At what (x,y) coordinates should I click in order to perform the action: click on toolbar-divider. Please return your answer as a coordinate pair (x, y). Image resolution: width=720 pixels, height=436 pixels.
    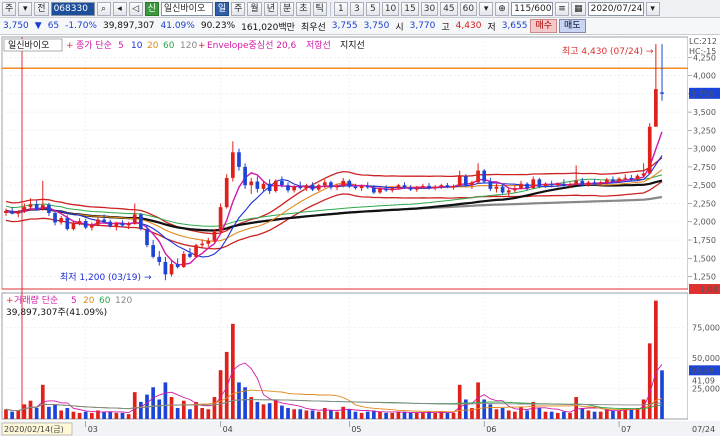
    Looking at the image, I should click on (330, 8).